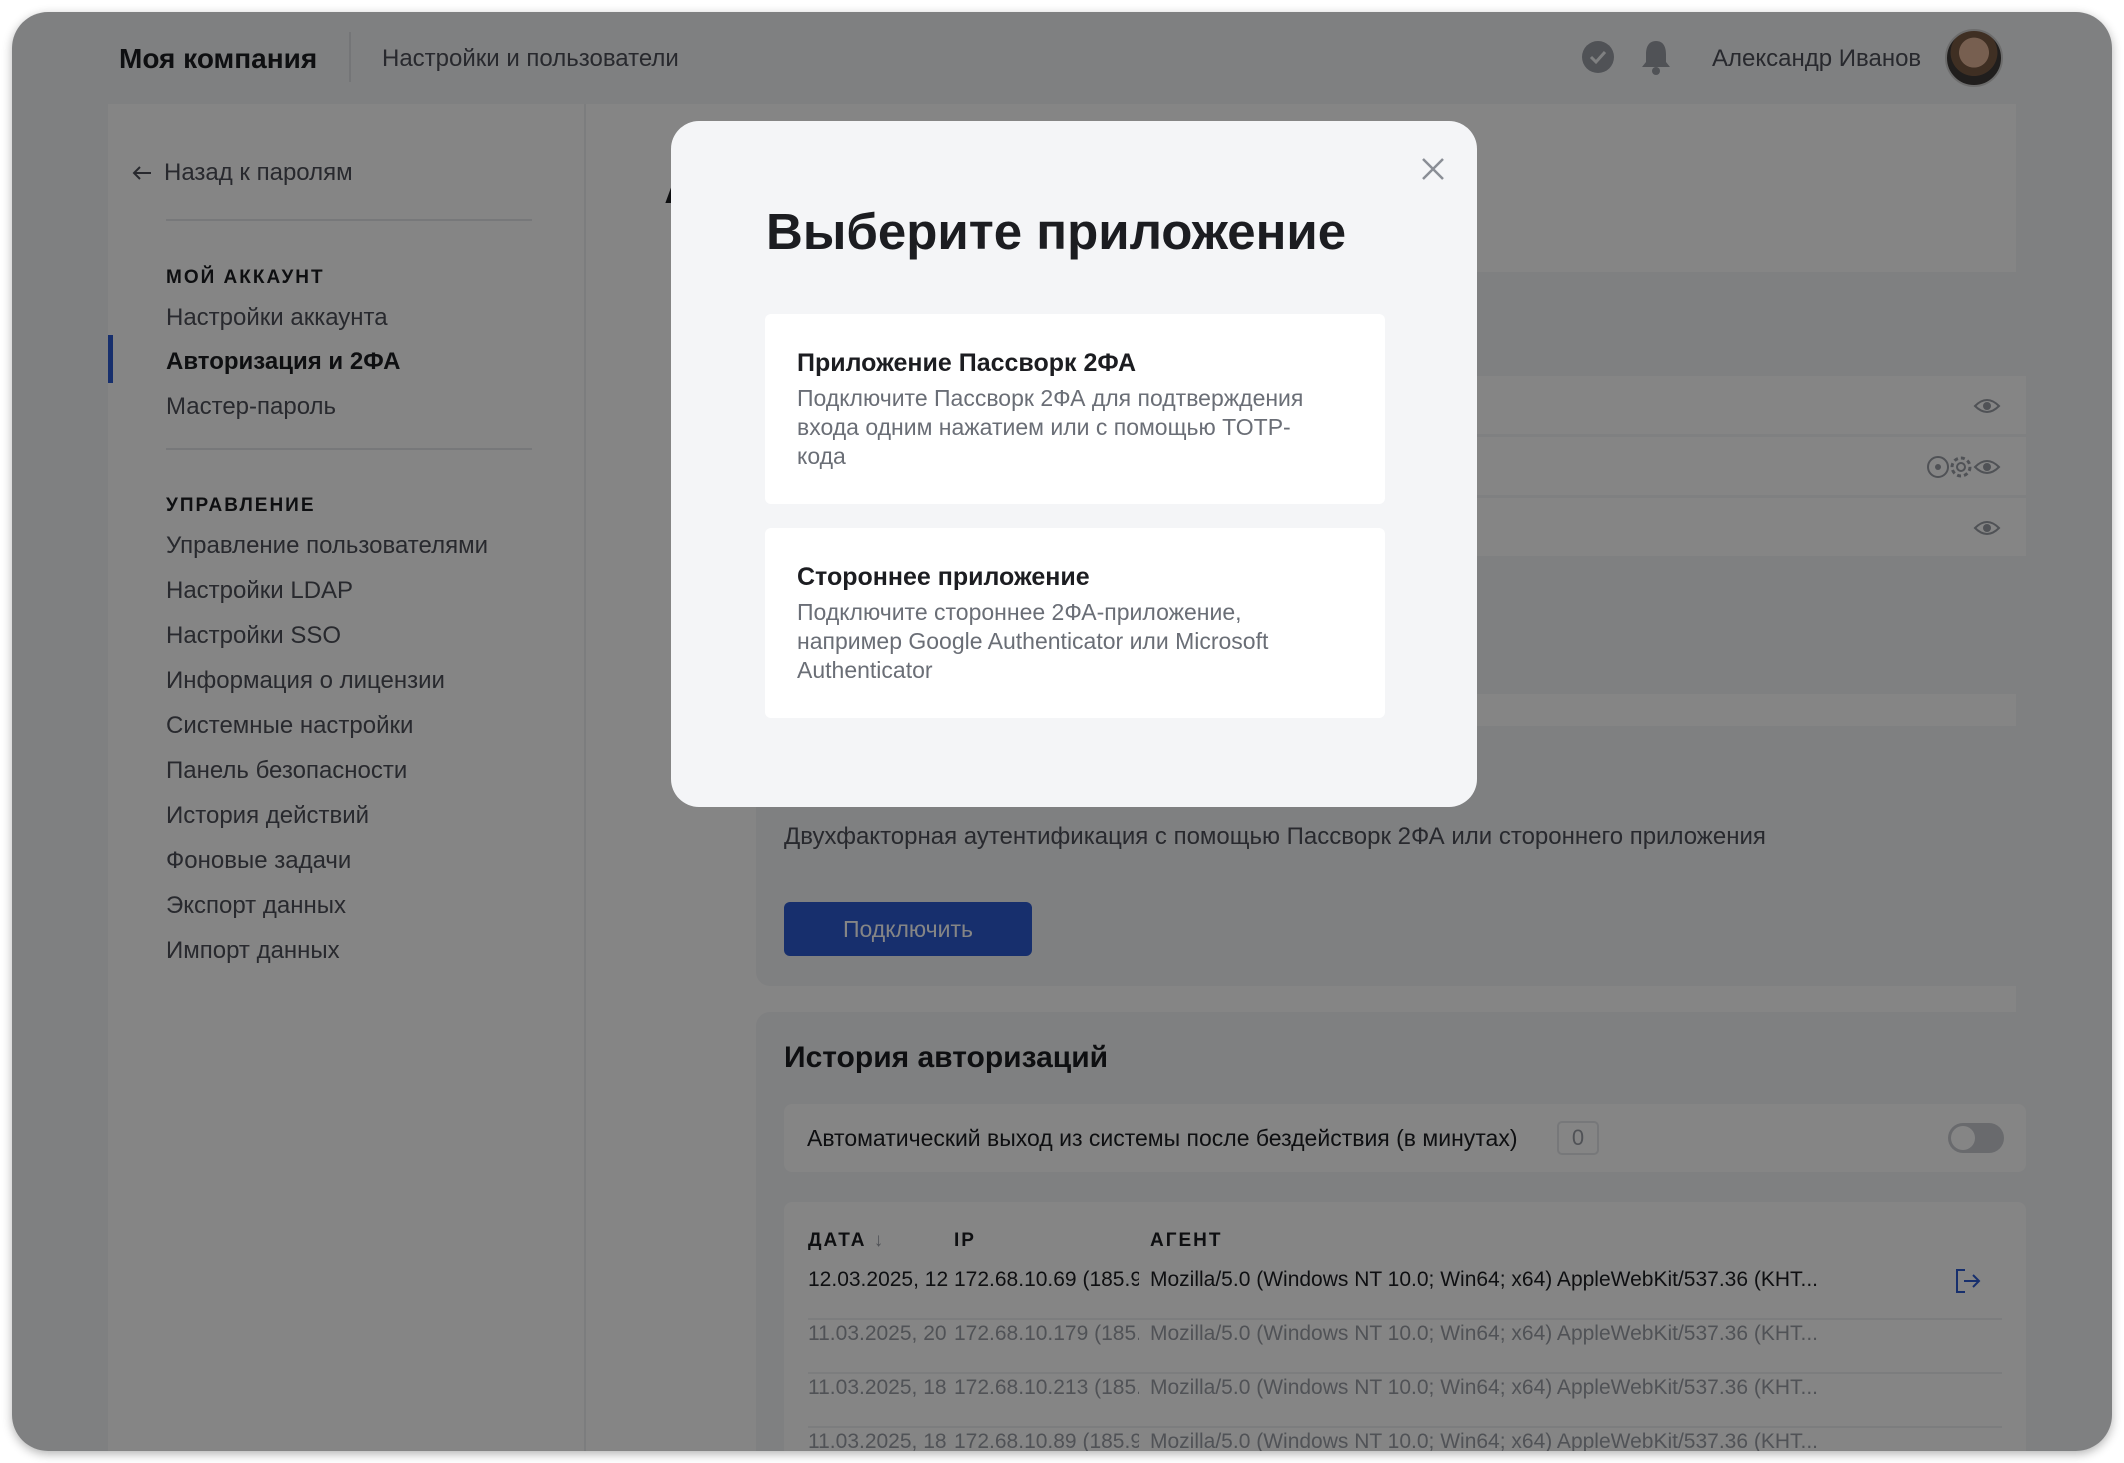 Image resolution: width=2124 pixels, height=1463 pixels. What do you see at coordinates (943, 577) in the screenshot?
I see `option-title: Стороннее приложение` at bounding box center [943, 577].